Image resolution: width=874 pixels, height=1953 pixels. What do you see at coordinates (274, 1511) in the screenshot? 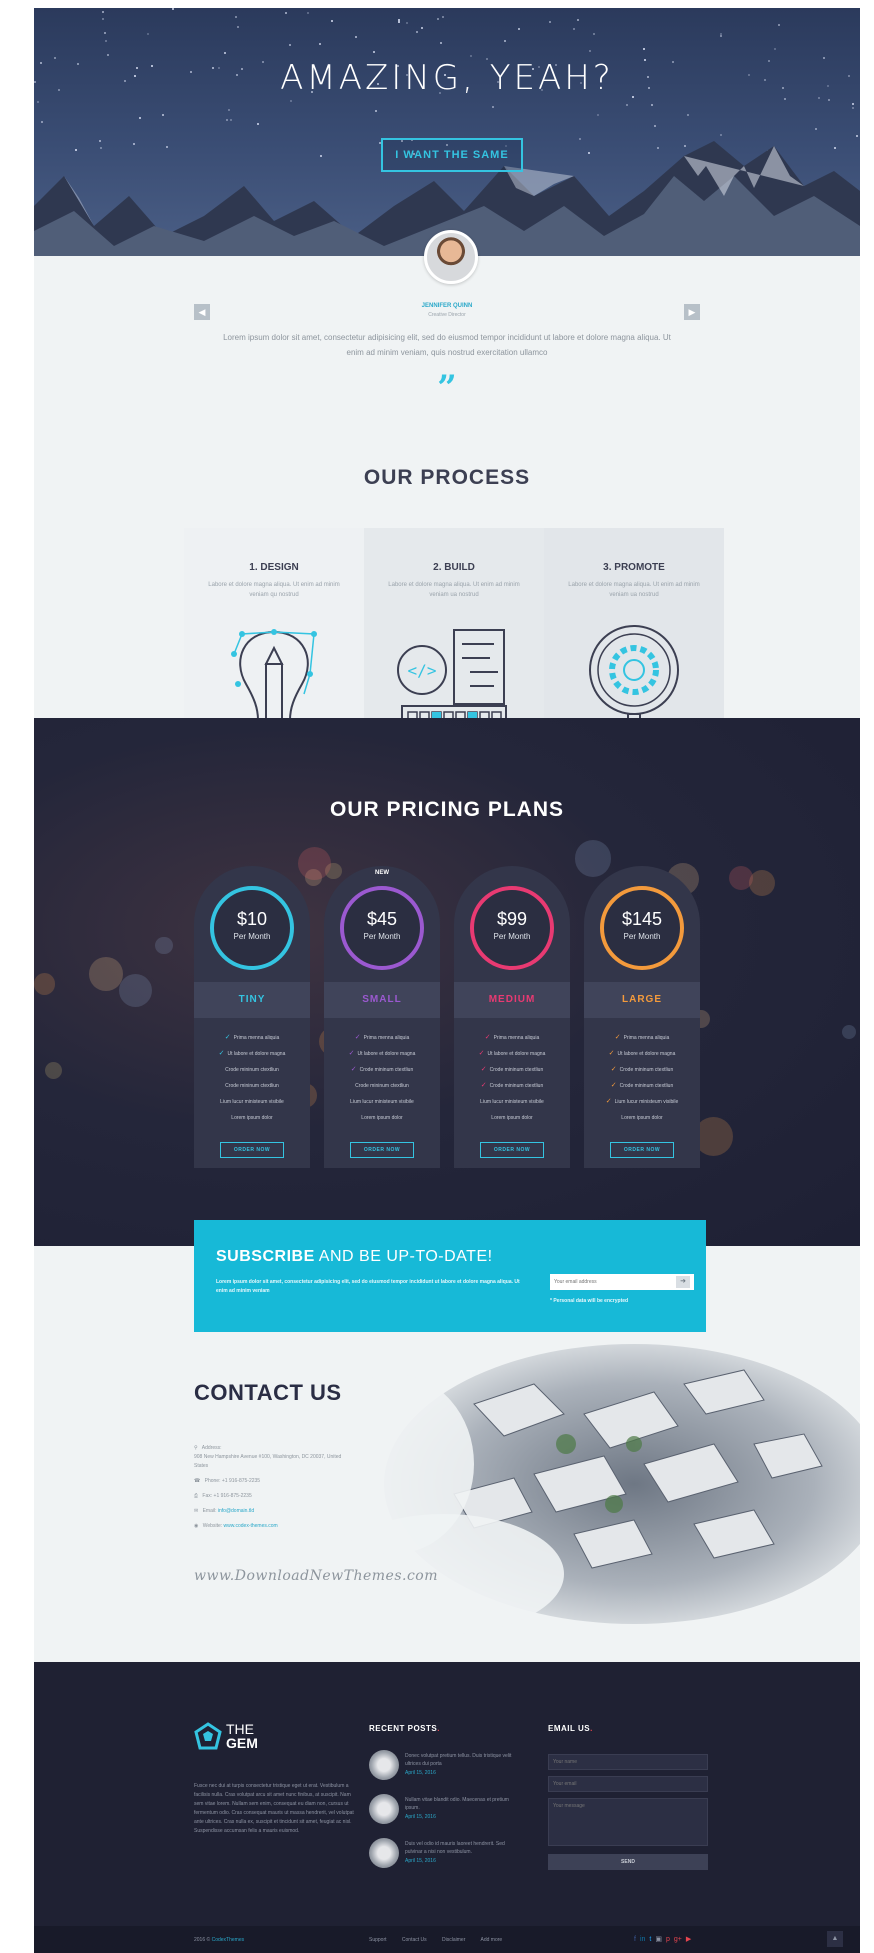
I see `contact-email: ✉ Email: info@domain.tld` at bounding box center [274, 1511].